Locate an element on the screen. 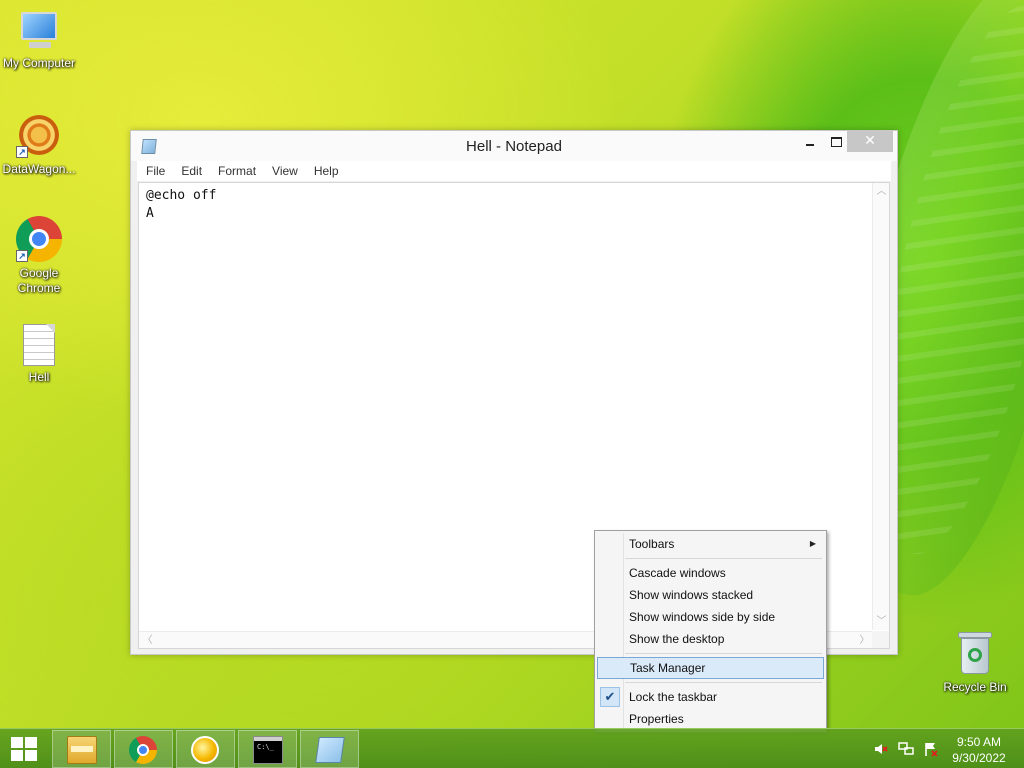 The width and height of the screenshot is (1024, 768). network-icon is located at coordinates (906, 749).